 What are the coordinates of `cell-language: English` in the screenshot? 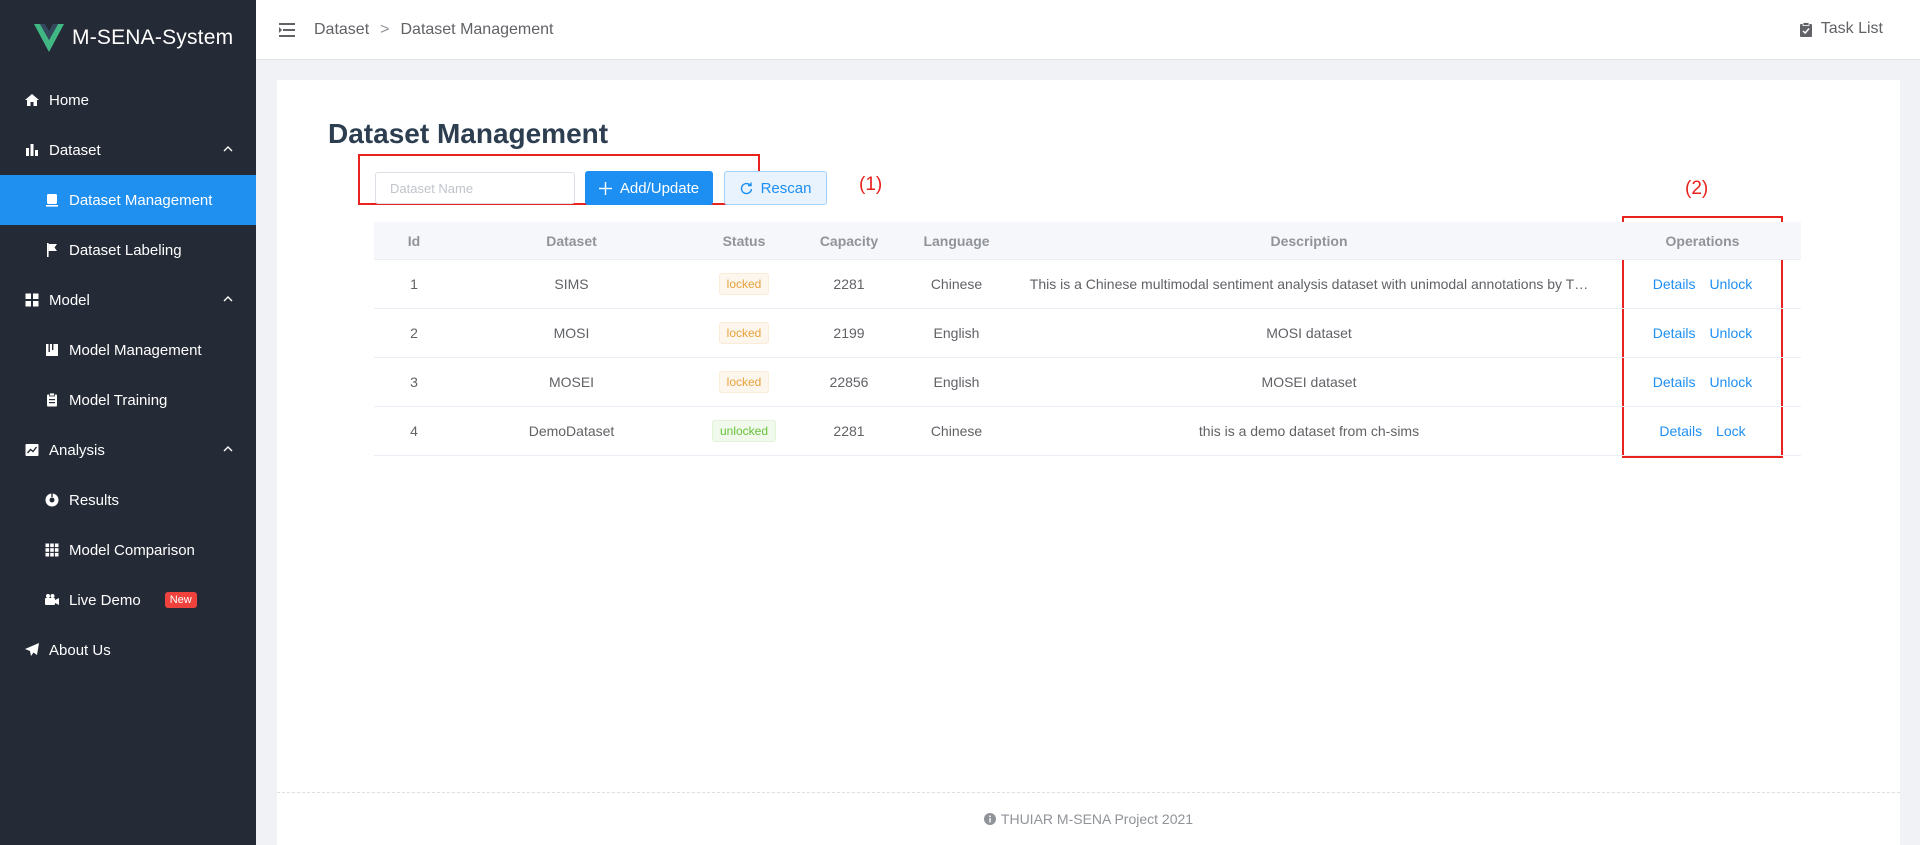 It's located at (956, 382).